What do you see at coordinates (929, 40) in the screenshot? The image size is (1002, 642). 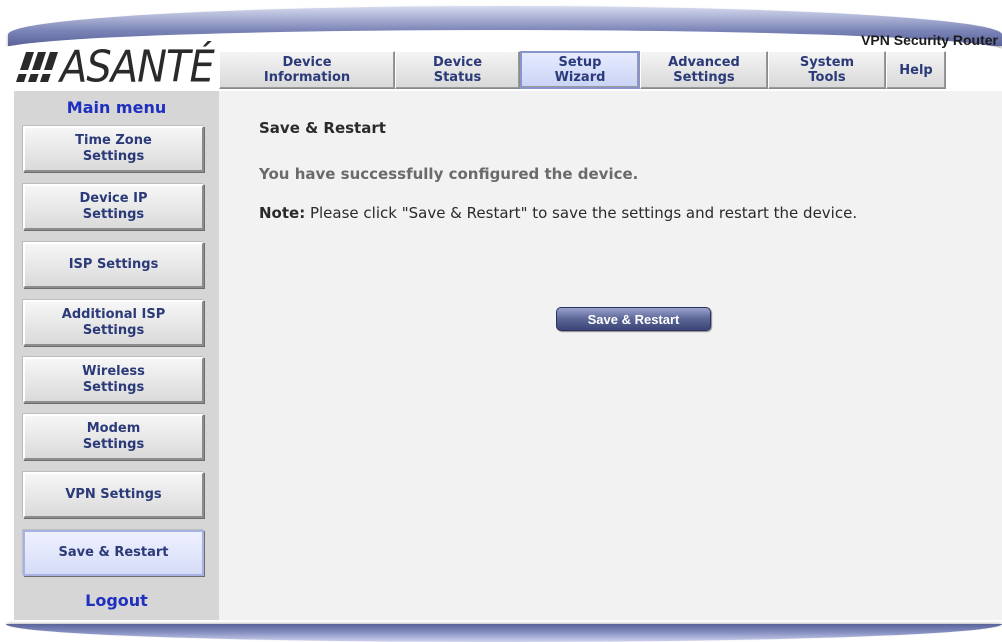 I see `product-name: VPN Security Router` at bounding box center [929, 40].